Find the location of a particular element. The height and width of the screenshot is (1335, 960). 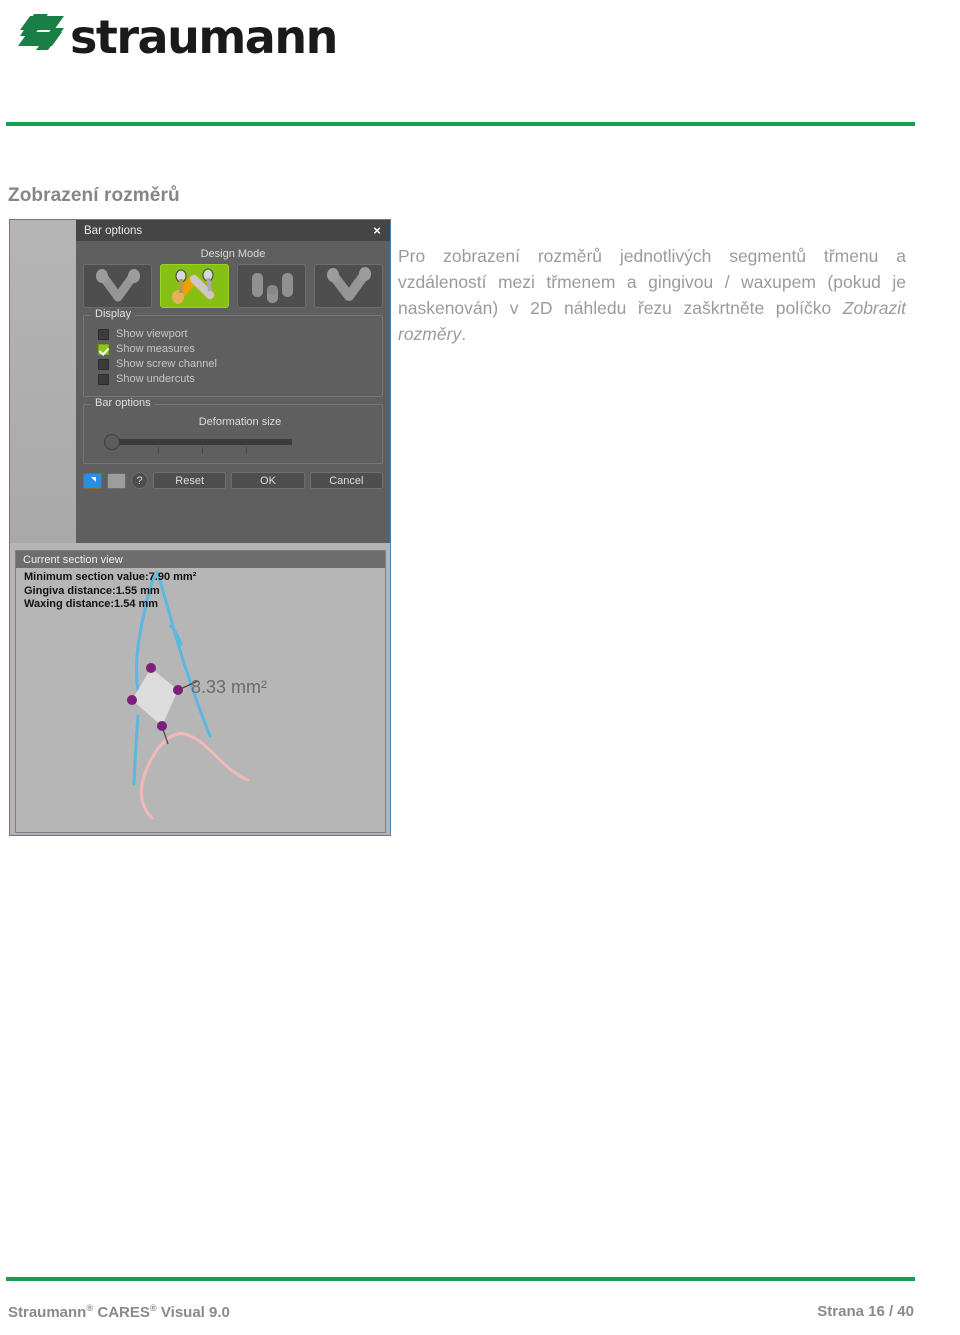

ok-button: OK is located at coordinates (268, 480).